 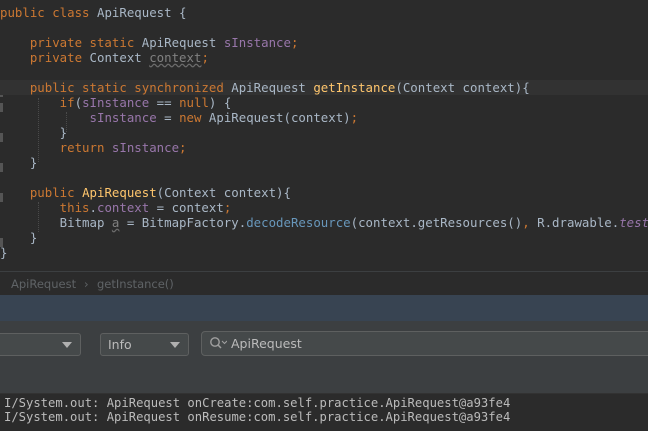 I want to click on code-token: R.drawable., so click(x=578, y=222).